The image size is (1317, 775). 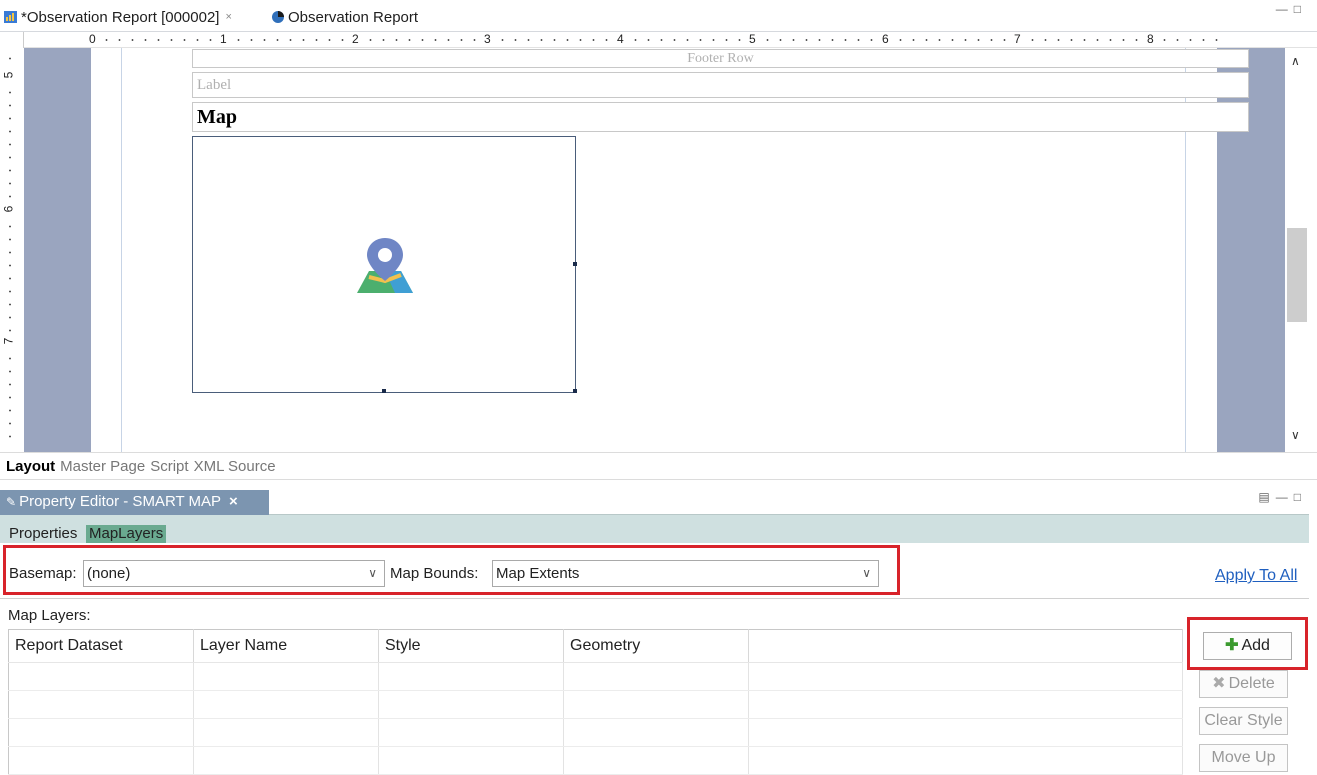 I want to click on property-editor-tab: ✎ Property Editor - SMART MAP ×, so click(x=134, y=502).